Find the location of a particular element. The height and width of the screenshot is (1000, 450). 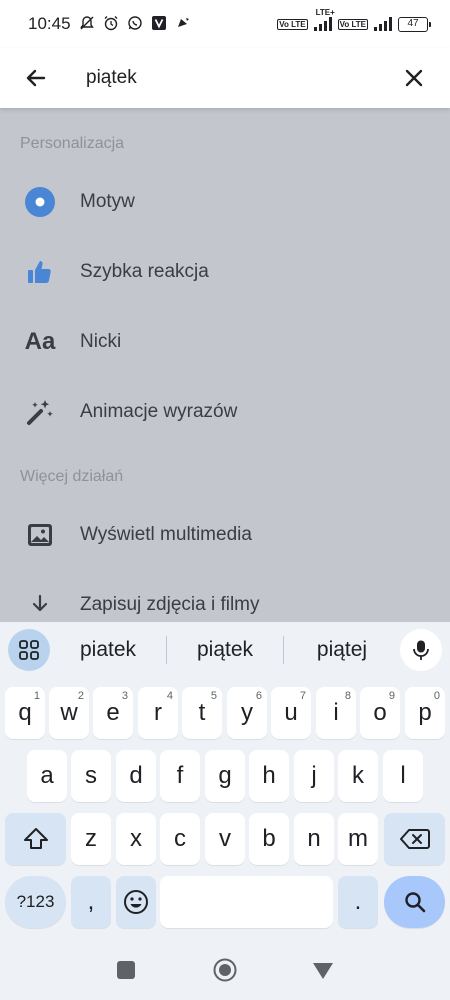

navigation-bar is located at coordinates (225, 969).